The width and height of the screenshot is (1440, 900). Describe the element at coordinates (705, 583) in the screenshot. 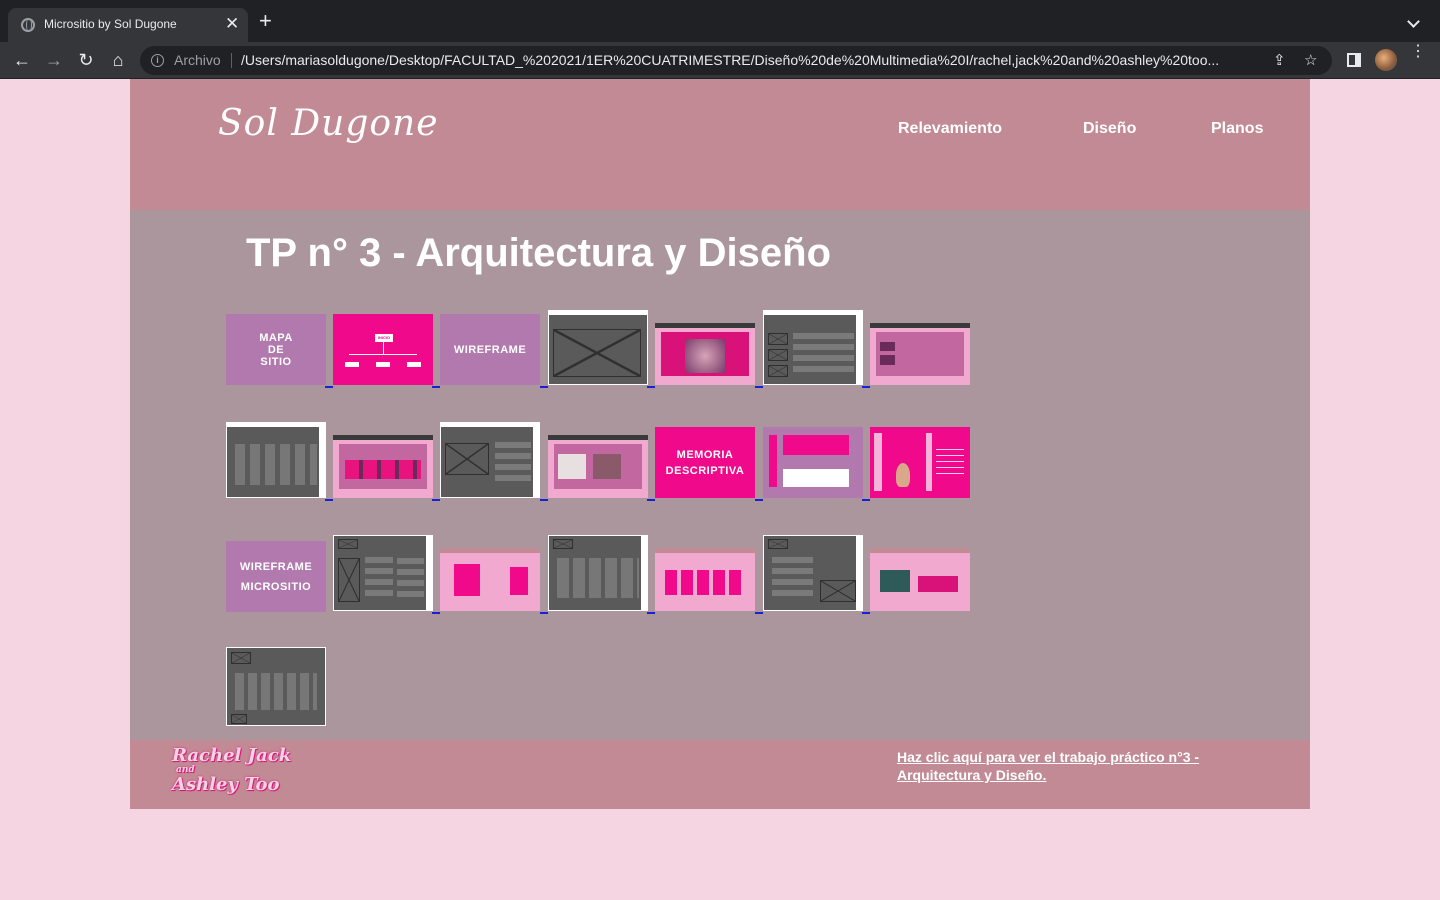

I see `card-row` at that location.